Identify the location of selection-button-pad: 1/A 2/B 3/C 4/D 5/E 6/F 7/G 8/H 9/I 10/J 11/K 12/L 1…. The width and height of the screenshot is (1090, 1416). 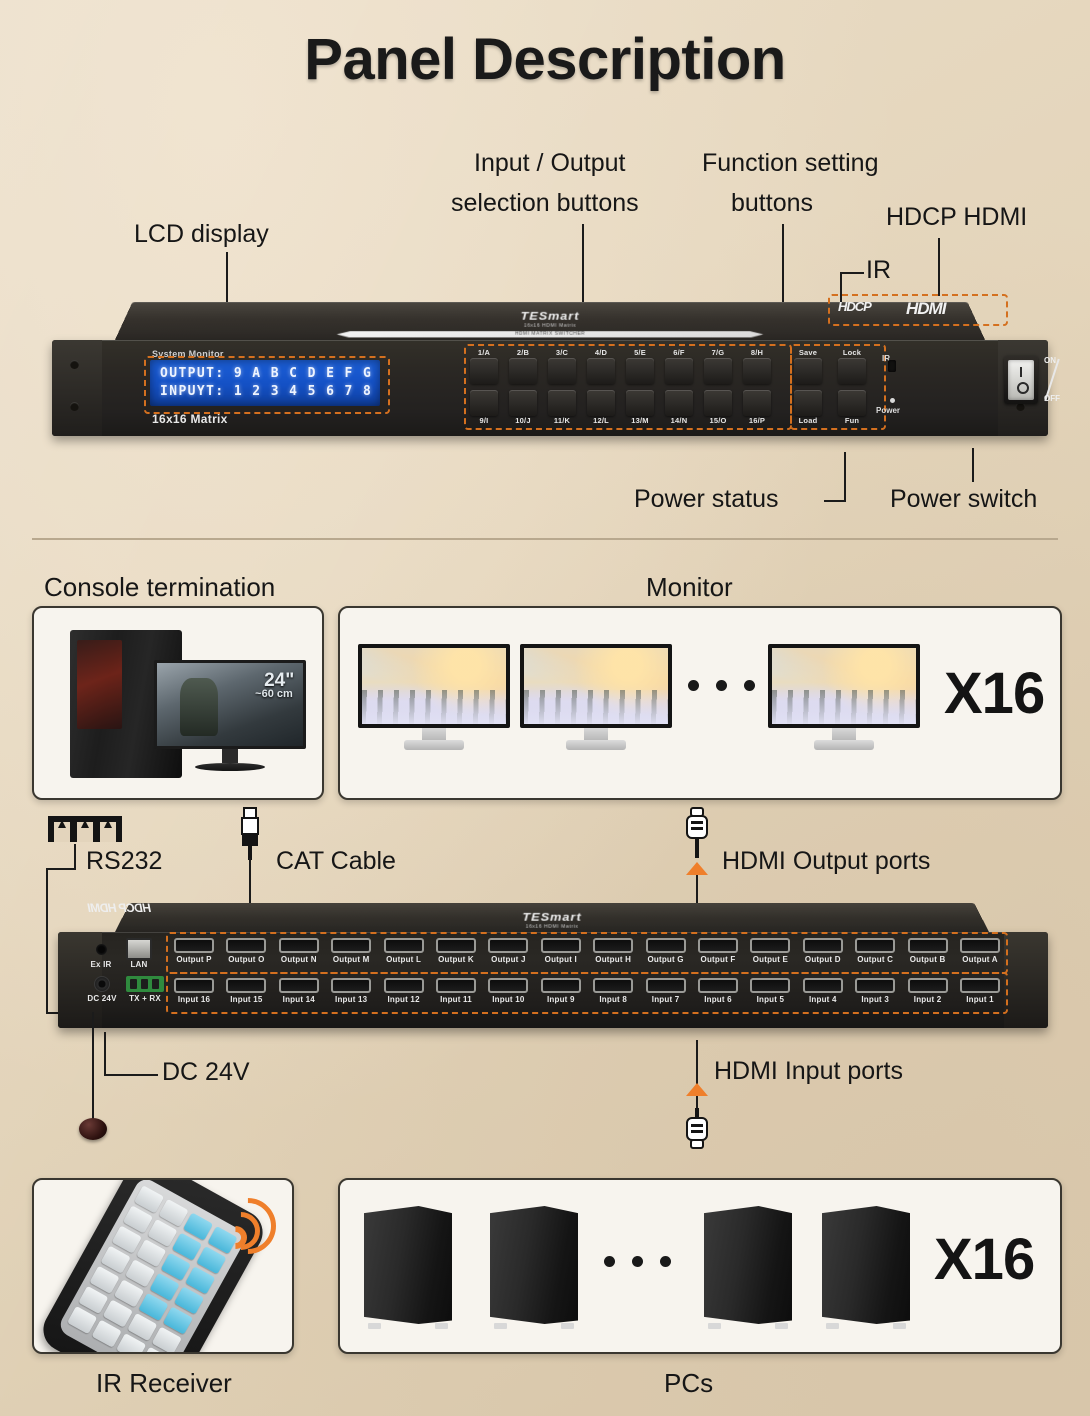
(626, 386).